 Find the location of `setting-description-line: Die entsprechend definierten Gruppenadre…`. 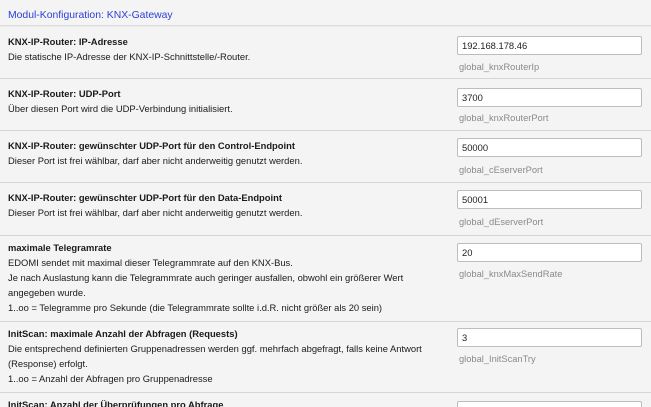

setting-description-line: Die entsprechend definierten Gruppenadre… is located at coordinates (215, 348).